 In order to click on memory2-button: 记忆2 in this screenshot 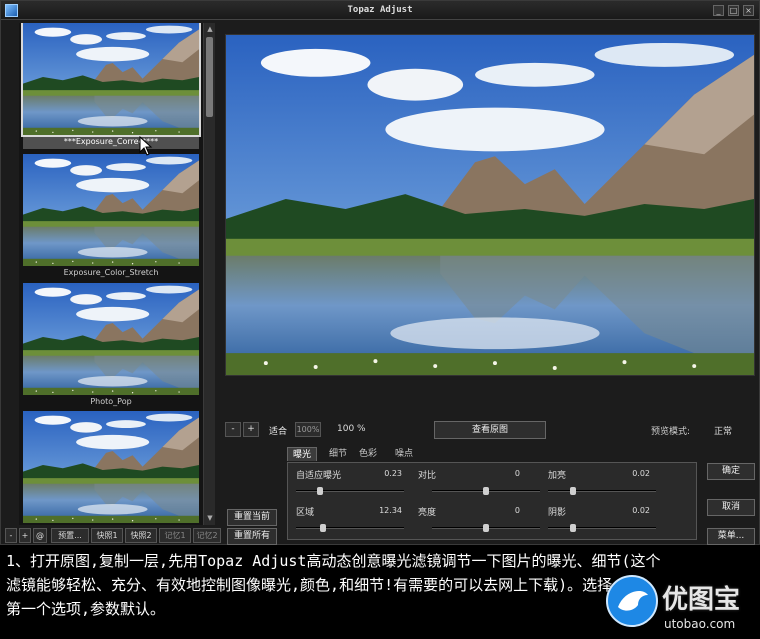, I will do `click(207, 535)`.